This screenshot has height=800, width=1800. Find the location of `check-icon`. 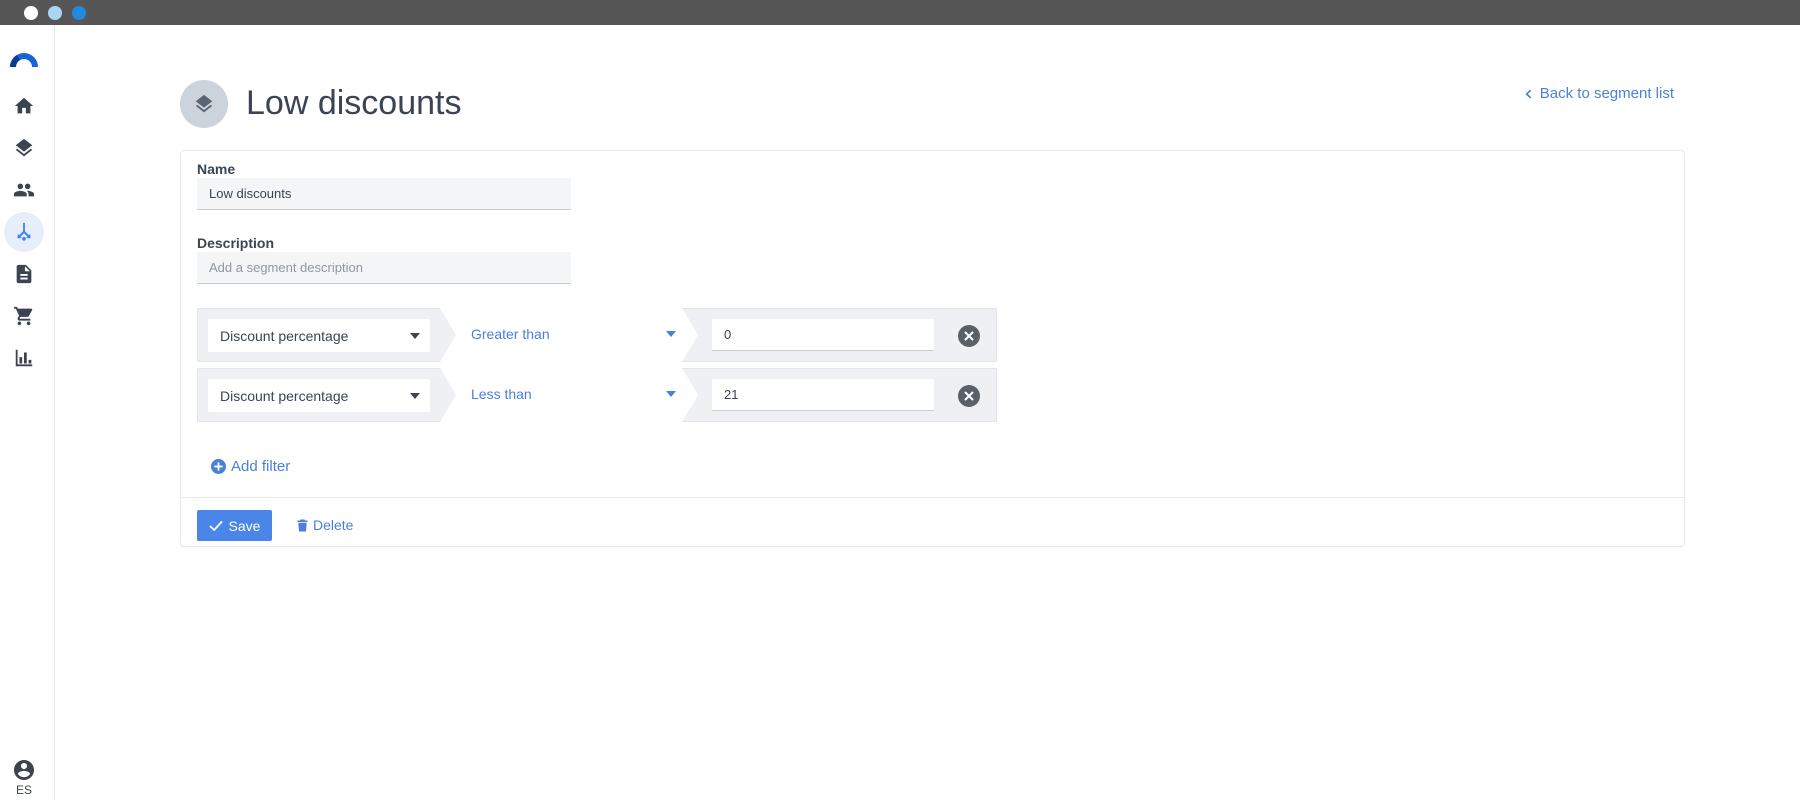

check-icon is located at coordinates (215, 525).